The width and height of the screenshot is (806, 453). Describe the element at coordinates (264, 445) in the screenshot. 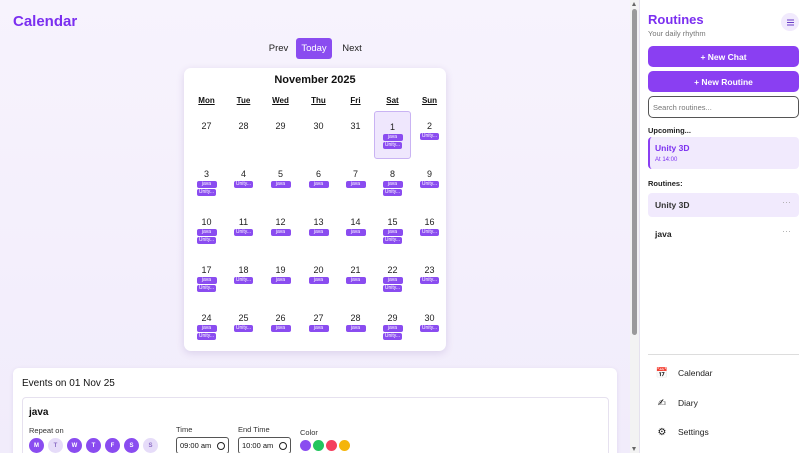

I see `end-time-input: 10:00 am` at that location.